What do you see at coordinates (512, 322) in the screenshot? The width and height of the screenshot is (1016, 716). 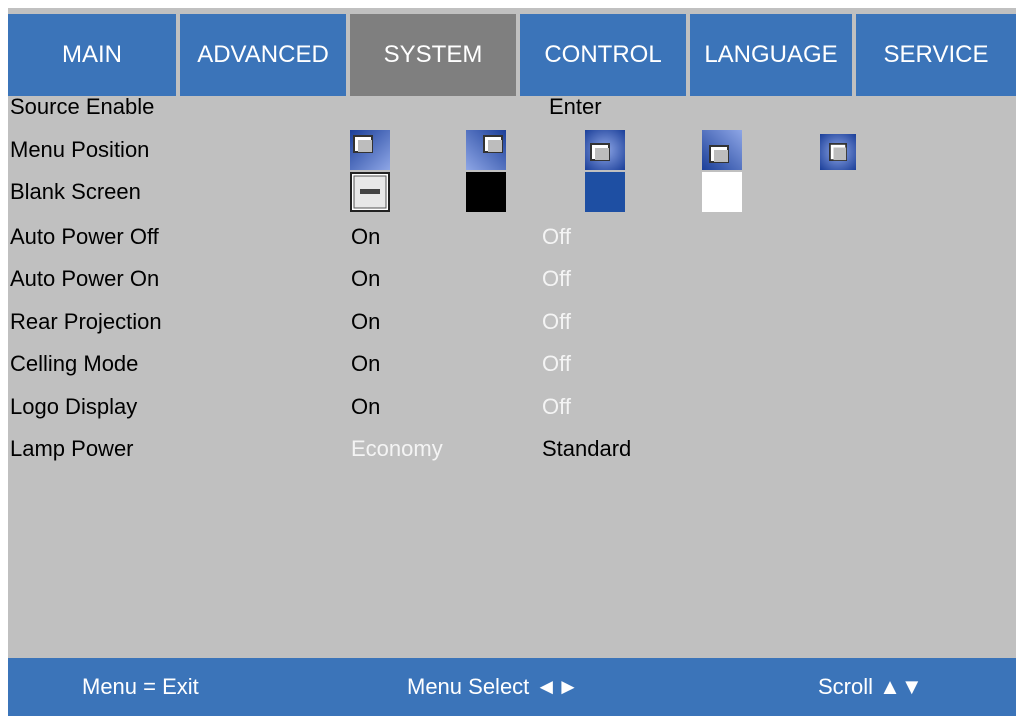 I see `row-rear-projection: Rear Projection On Off` at bounding box center [512, 322].